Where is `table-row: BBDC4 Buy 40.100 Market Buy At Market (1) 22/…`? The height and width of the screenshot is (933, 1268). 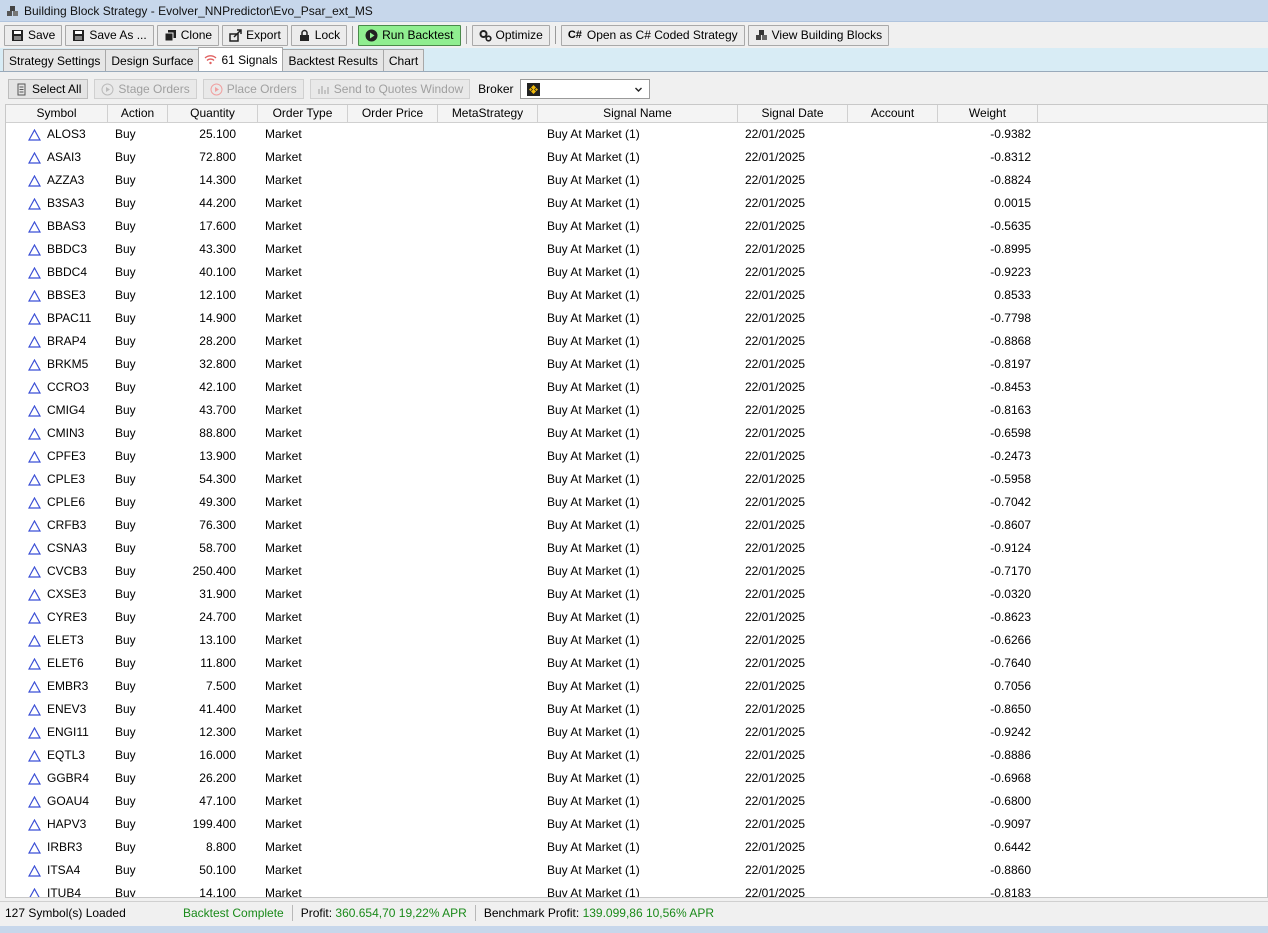
table-row: BBDC4 Buy 40.100 Market Buy At Market (1) 22/… is located at coordinates (636, 272).